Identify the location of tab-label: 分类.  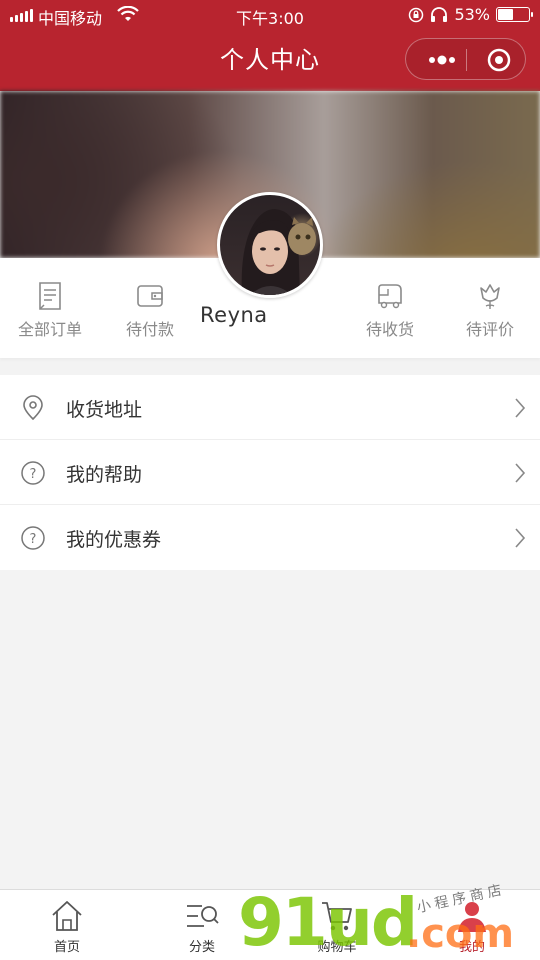
(201, 947).